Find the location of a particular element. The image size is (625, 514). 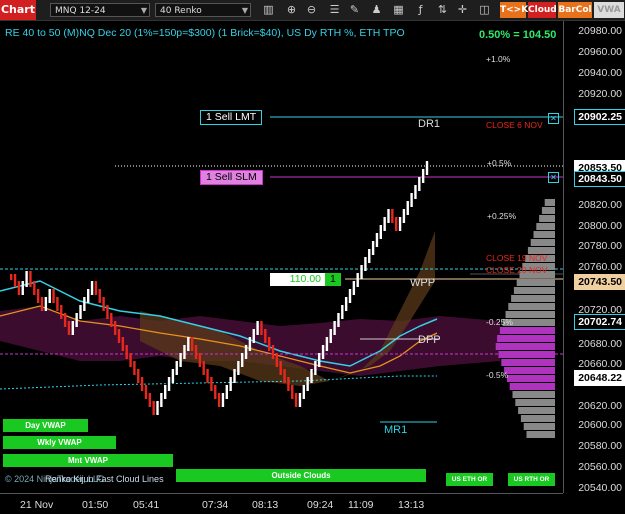

chevron-down-icon: ▼ is located at coordinates (143, 10).